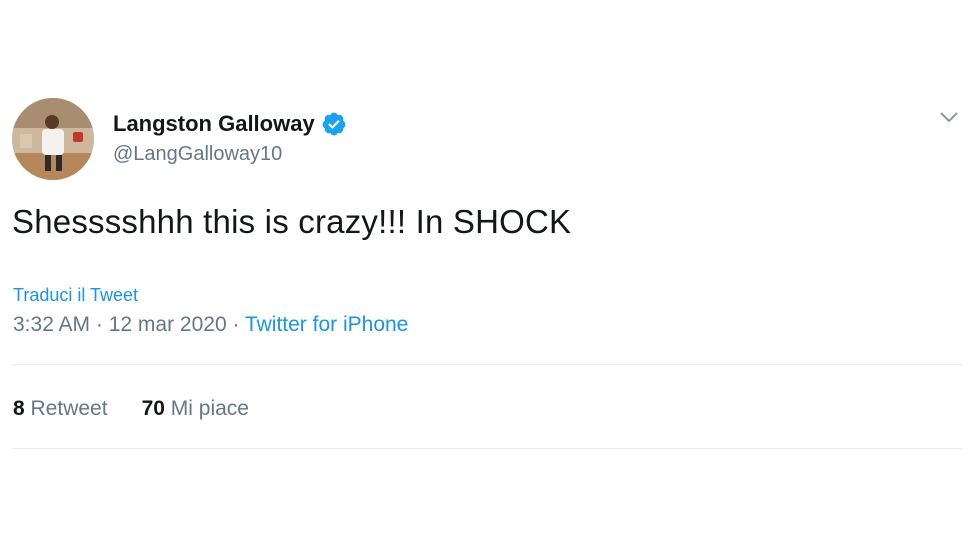 The image size is (978, 550). I want to click on chevron-down-icon, so click(949, 117).